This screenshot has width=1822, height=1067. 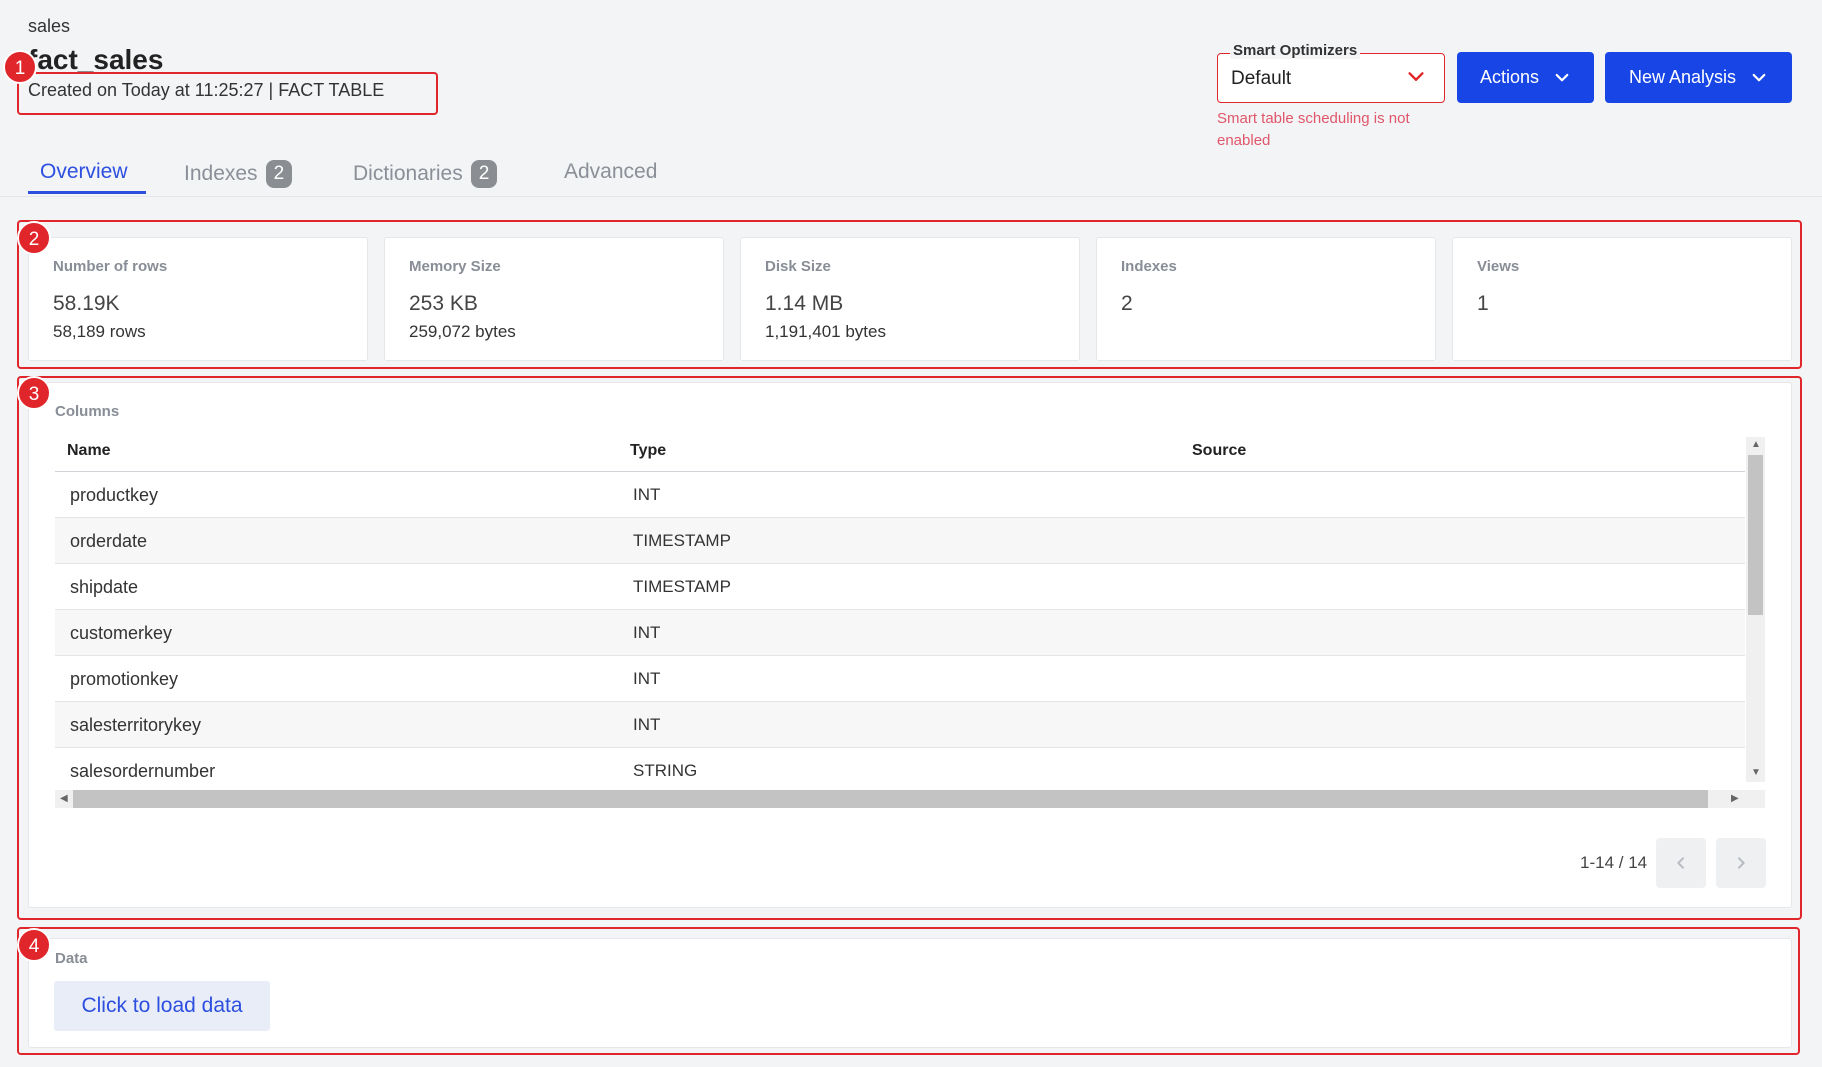 I want to click on table-row: promotionkey INT, so click(x=900, y=679).